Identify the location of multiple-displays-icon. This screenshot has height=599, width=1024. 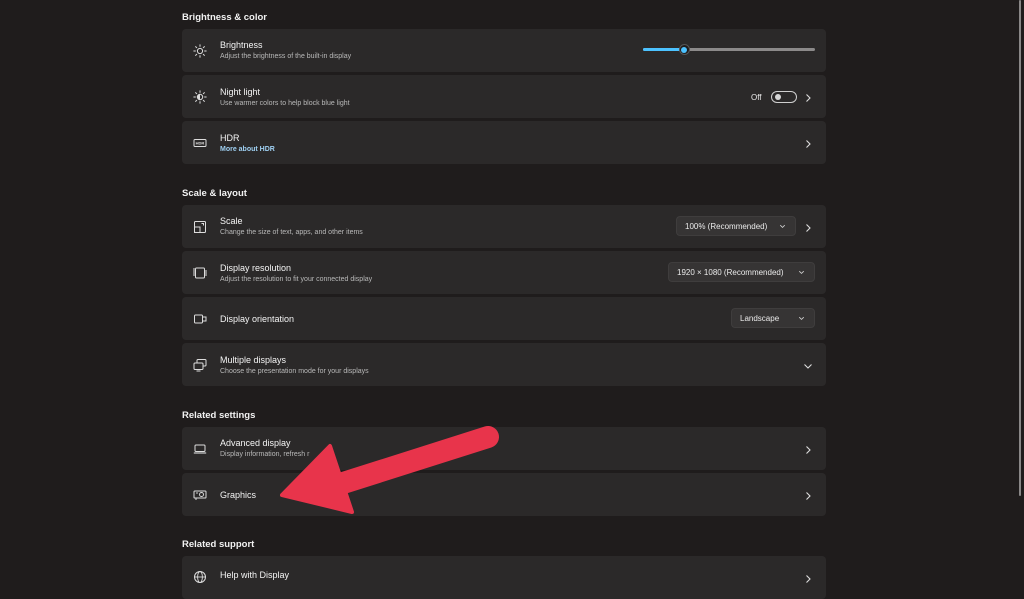
(200, 365).